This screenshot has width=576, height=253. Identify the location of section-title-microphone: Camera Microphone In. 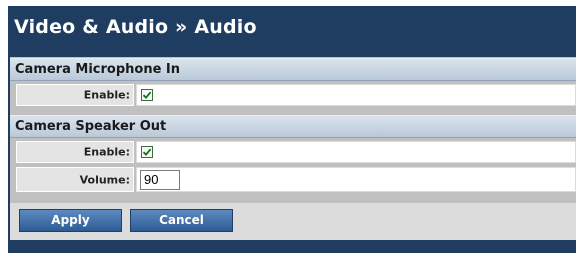
(98, 69).